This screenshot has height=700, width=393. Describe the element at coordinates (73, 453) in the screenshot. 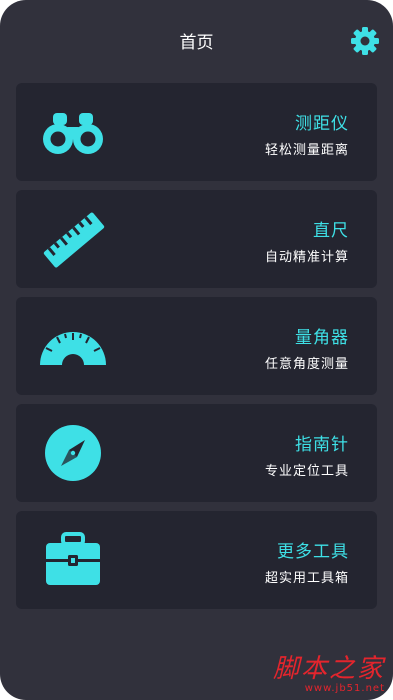

I see `compass-icon` at that location.